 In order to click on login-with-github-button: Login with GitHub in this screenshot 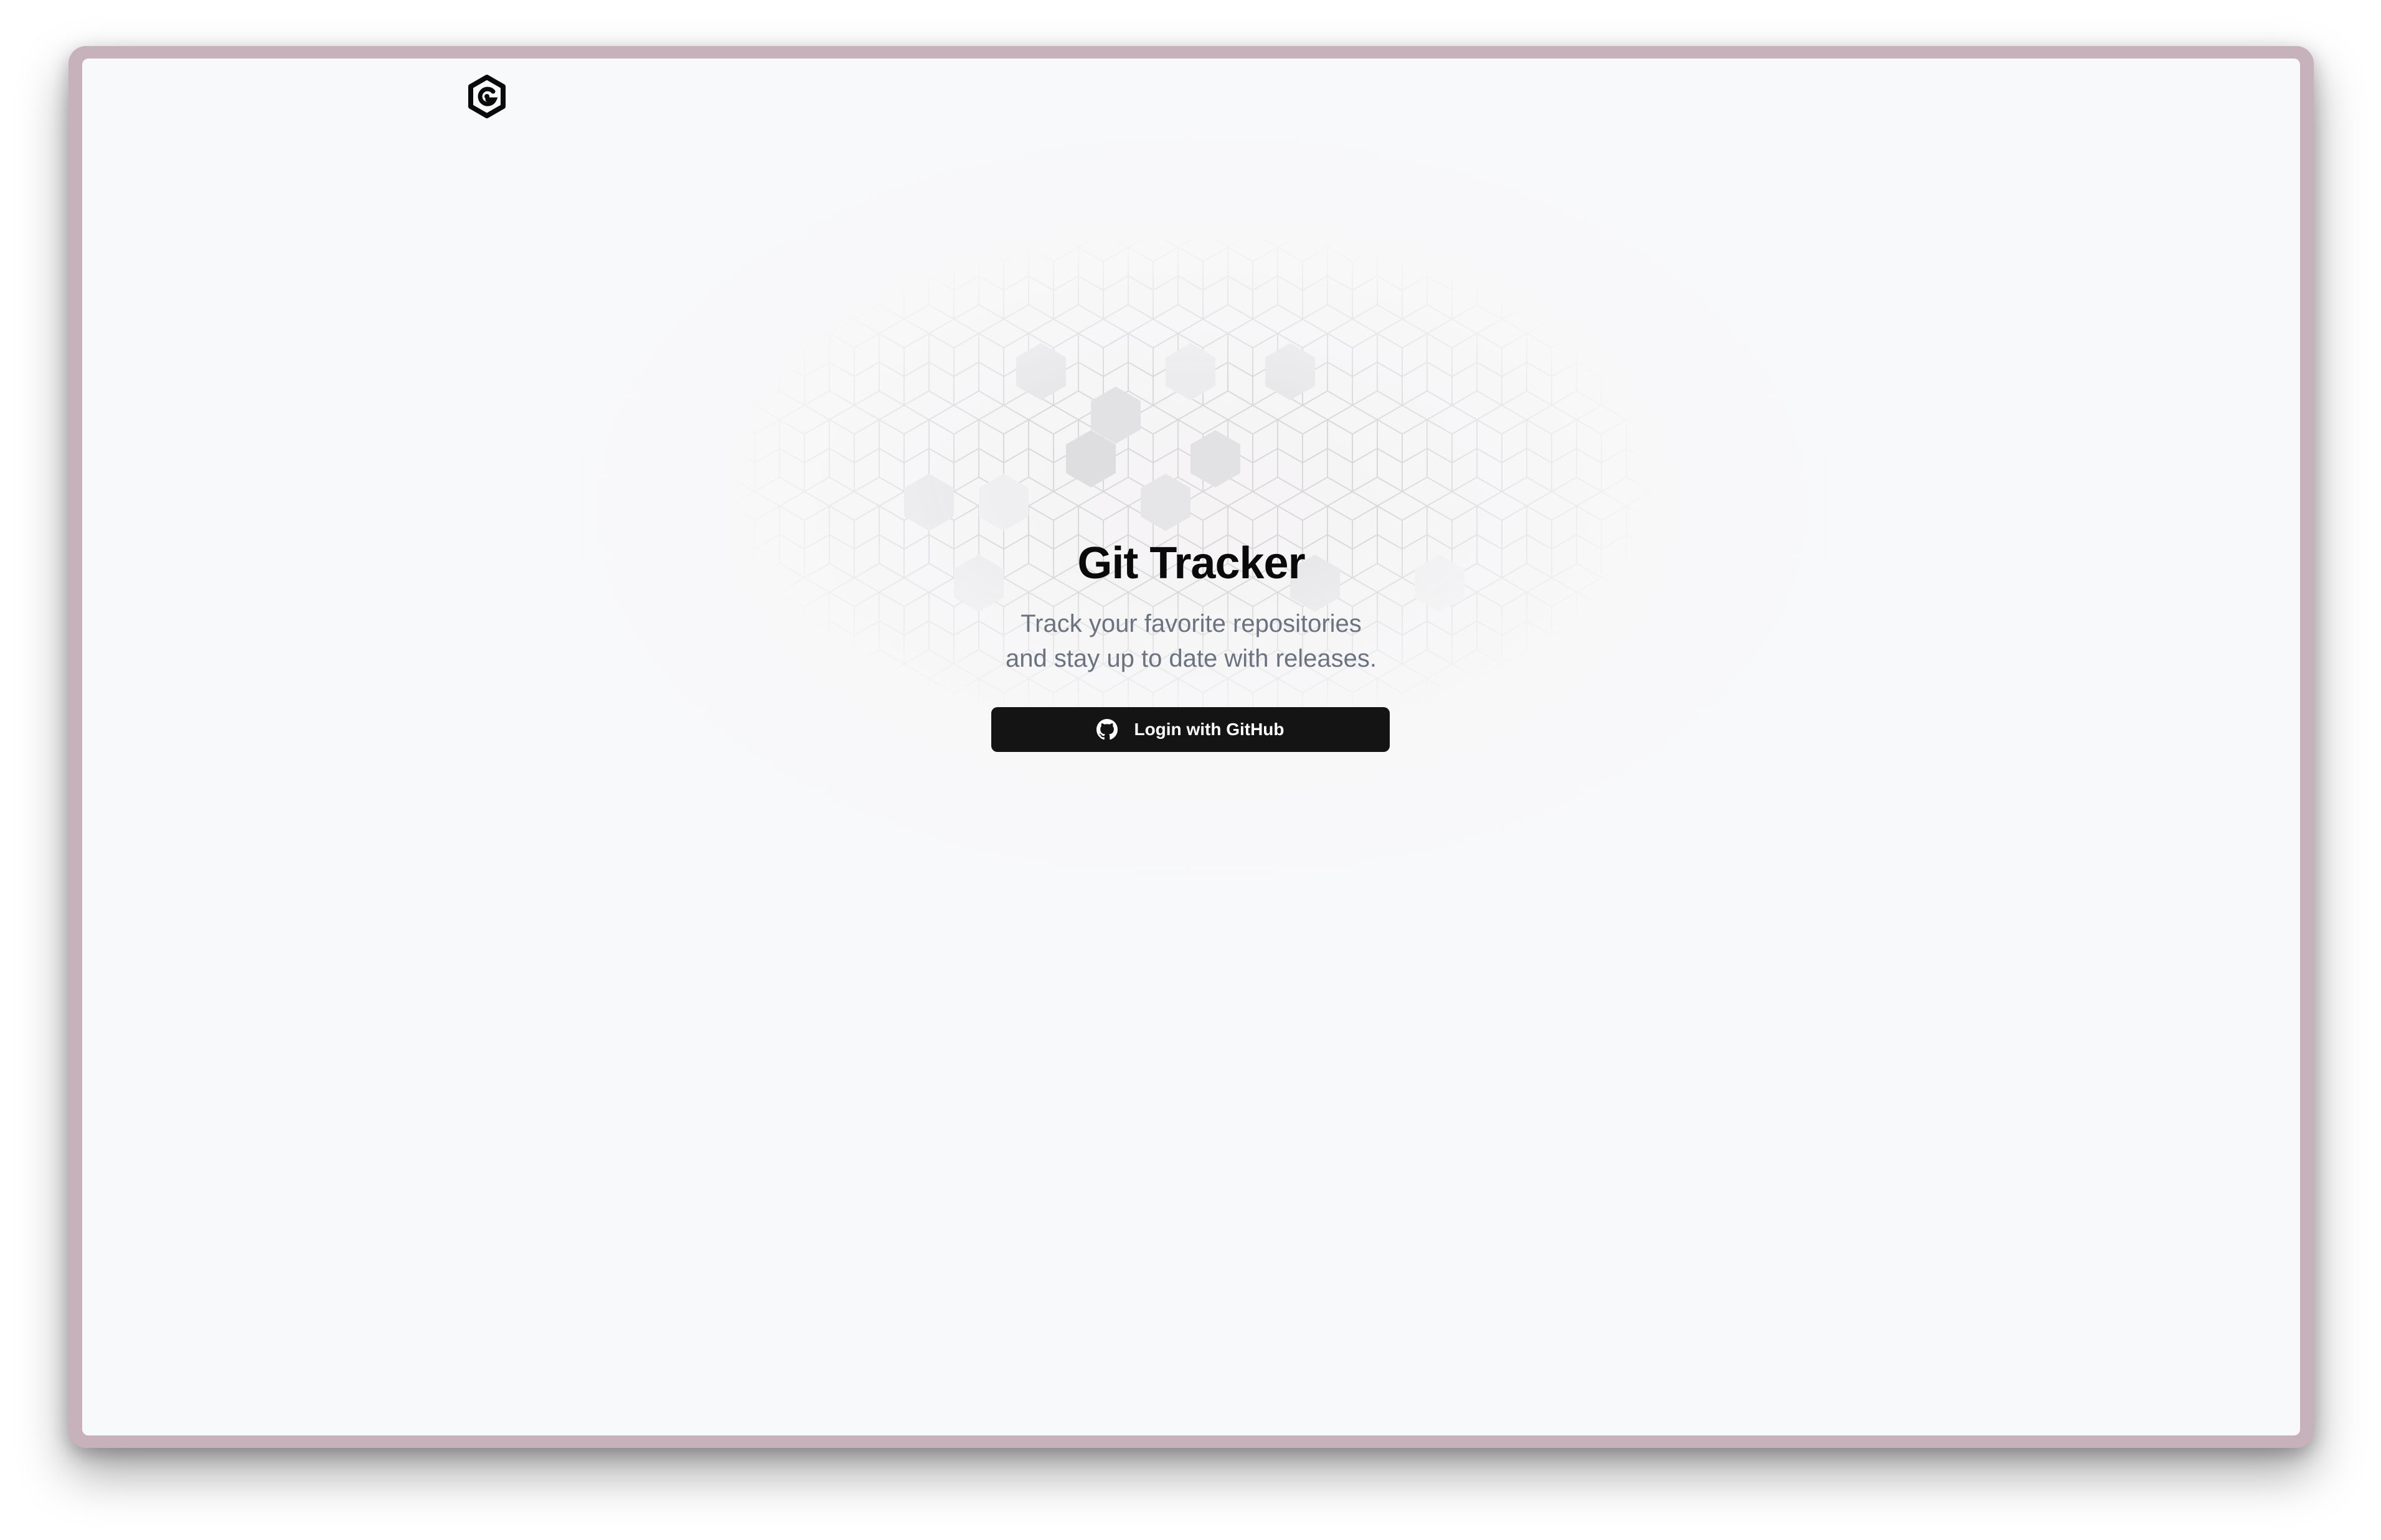, I will do `click(1190, 729)`.